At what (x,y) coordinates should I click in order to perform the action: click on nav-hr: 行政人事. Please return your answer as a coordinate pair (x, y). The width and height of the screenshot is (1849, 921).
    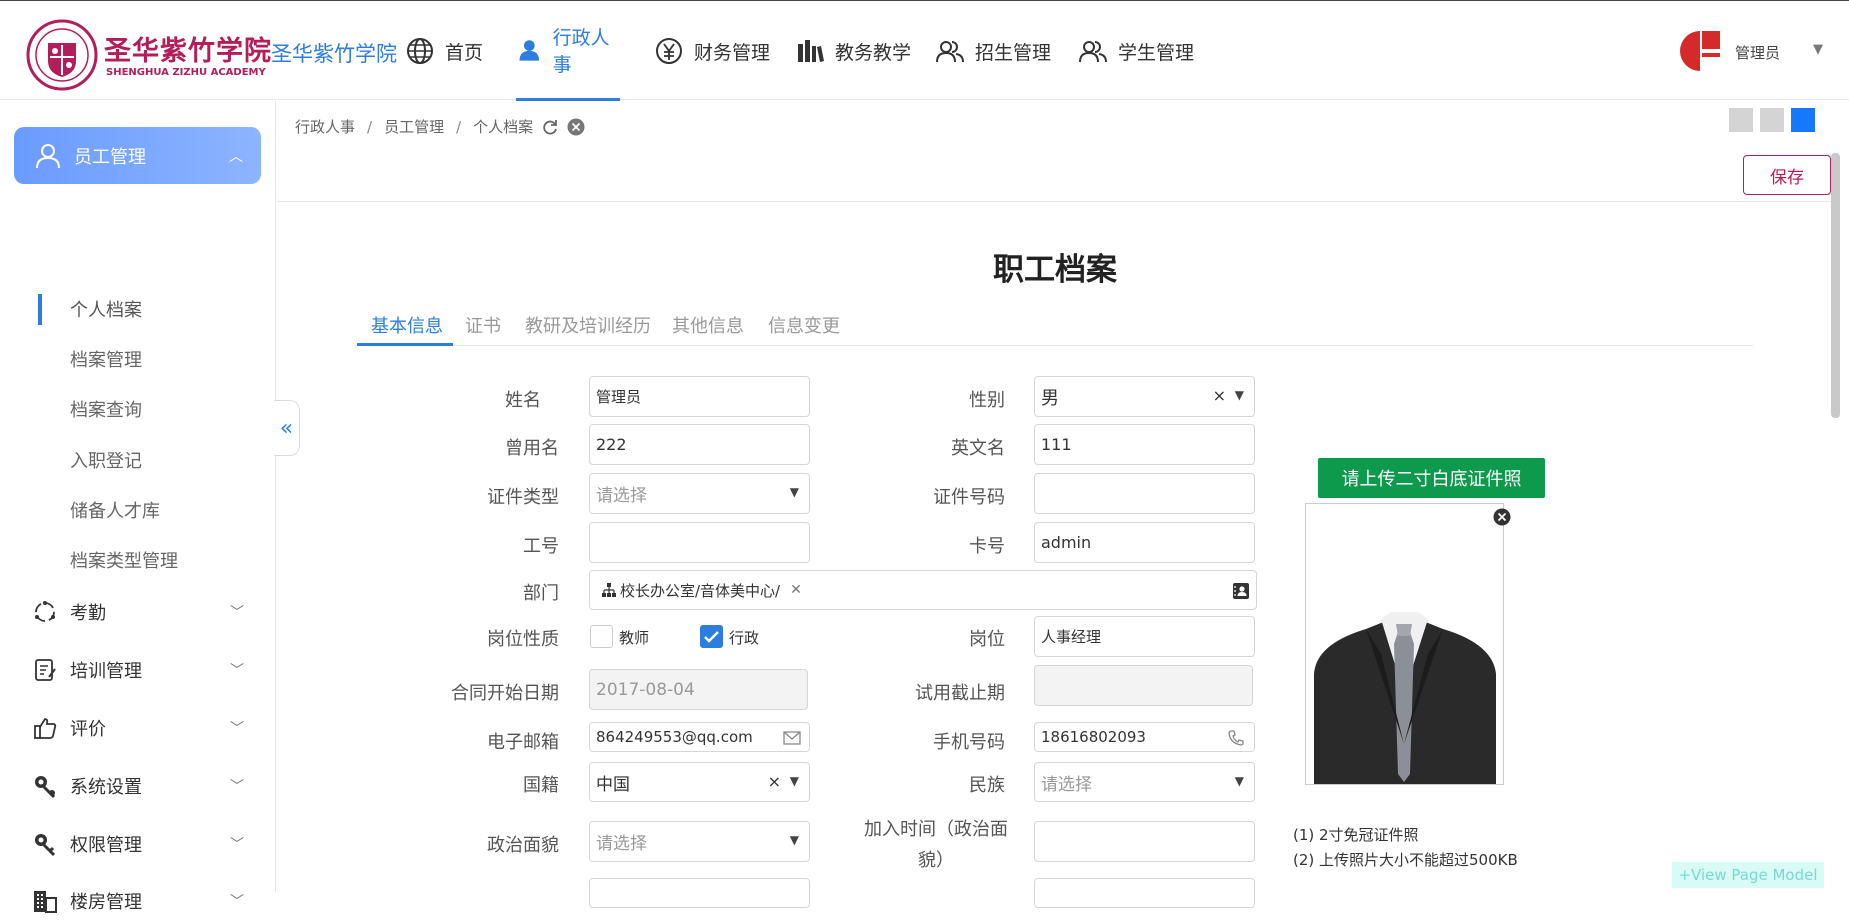
    Looking at the image, I should click on (568, 51).